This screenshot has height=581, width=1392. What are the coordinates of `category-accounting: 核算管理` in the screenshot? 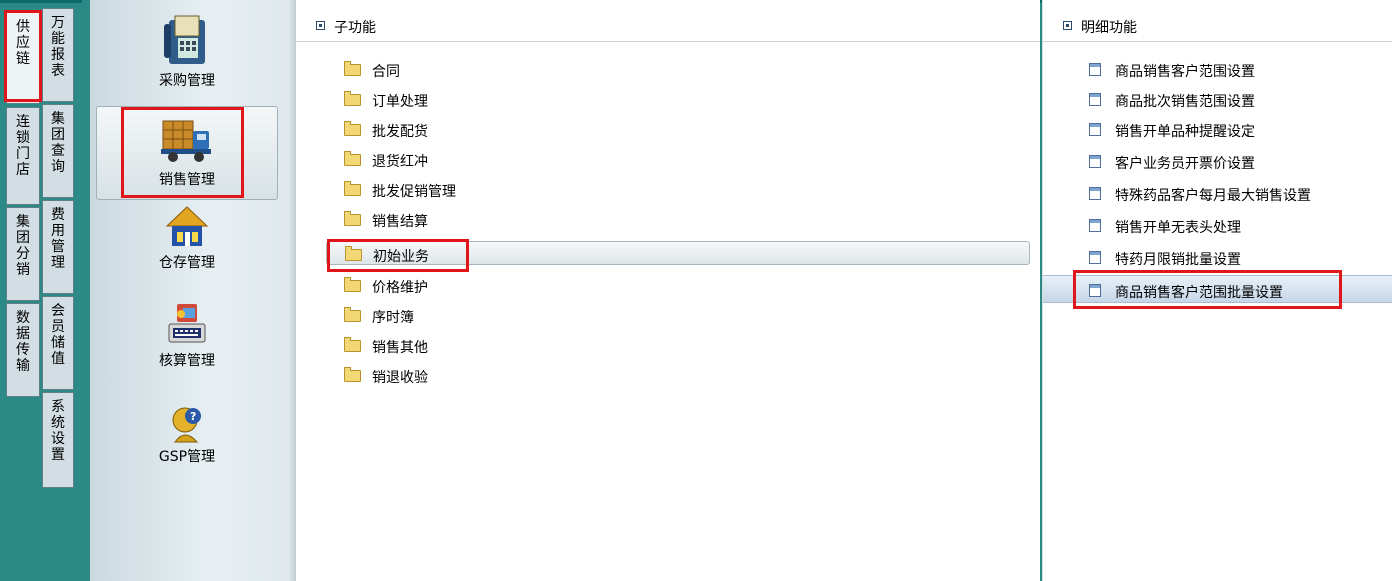 It's located at (187, 345).